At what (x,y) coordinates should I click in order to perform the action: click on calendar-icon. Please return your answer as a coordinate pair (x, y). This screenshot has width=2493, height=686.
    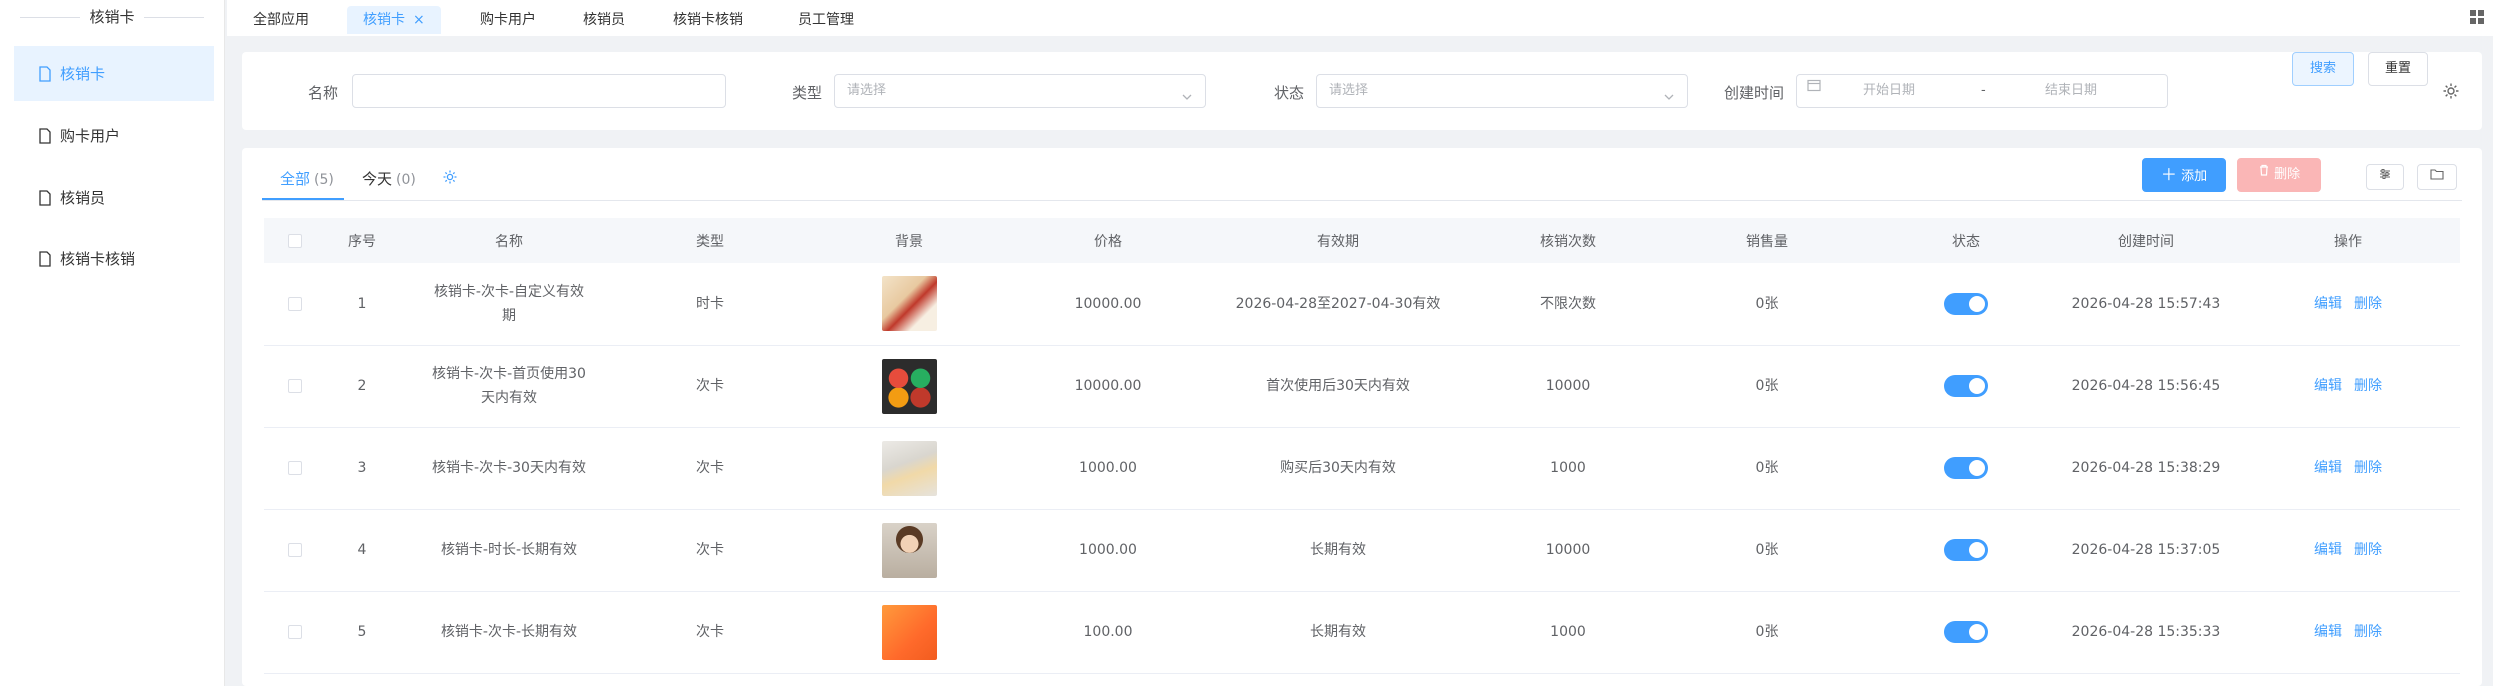
    Looking at the image, I should click on (1814, 89).